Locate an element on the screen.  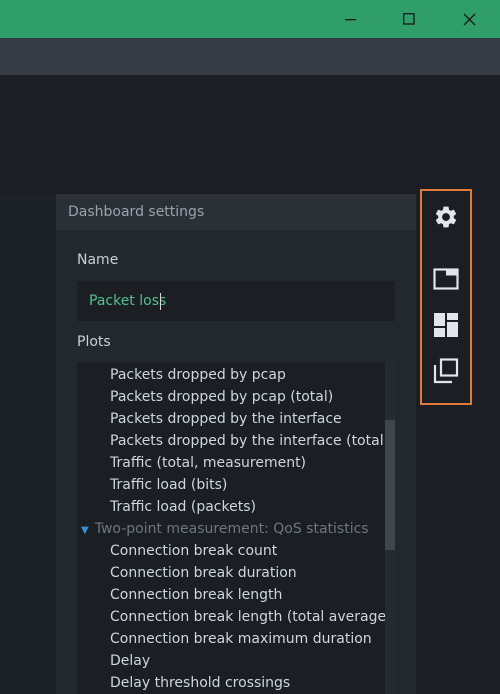
minimize-icon is located at coordinates (351, 19).